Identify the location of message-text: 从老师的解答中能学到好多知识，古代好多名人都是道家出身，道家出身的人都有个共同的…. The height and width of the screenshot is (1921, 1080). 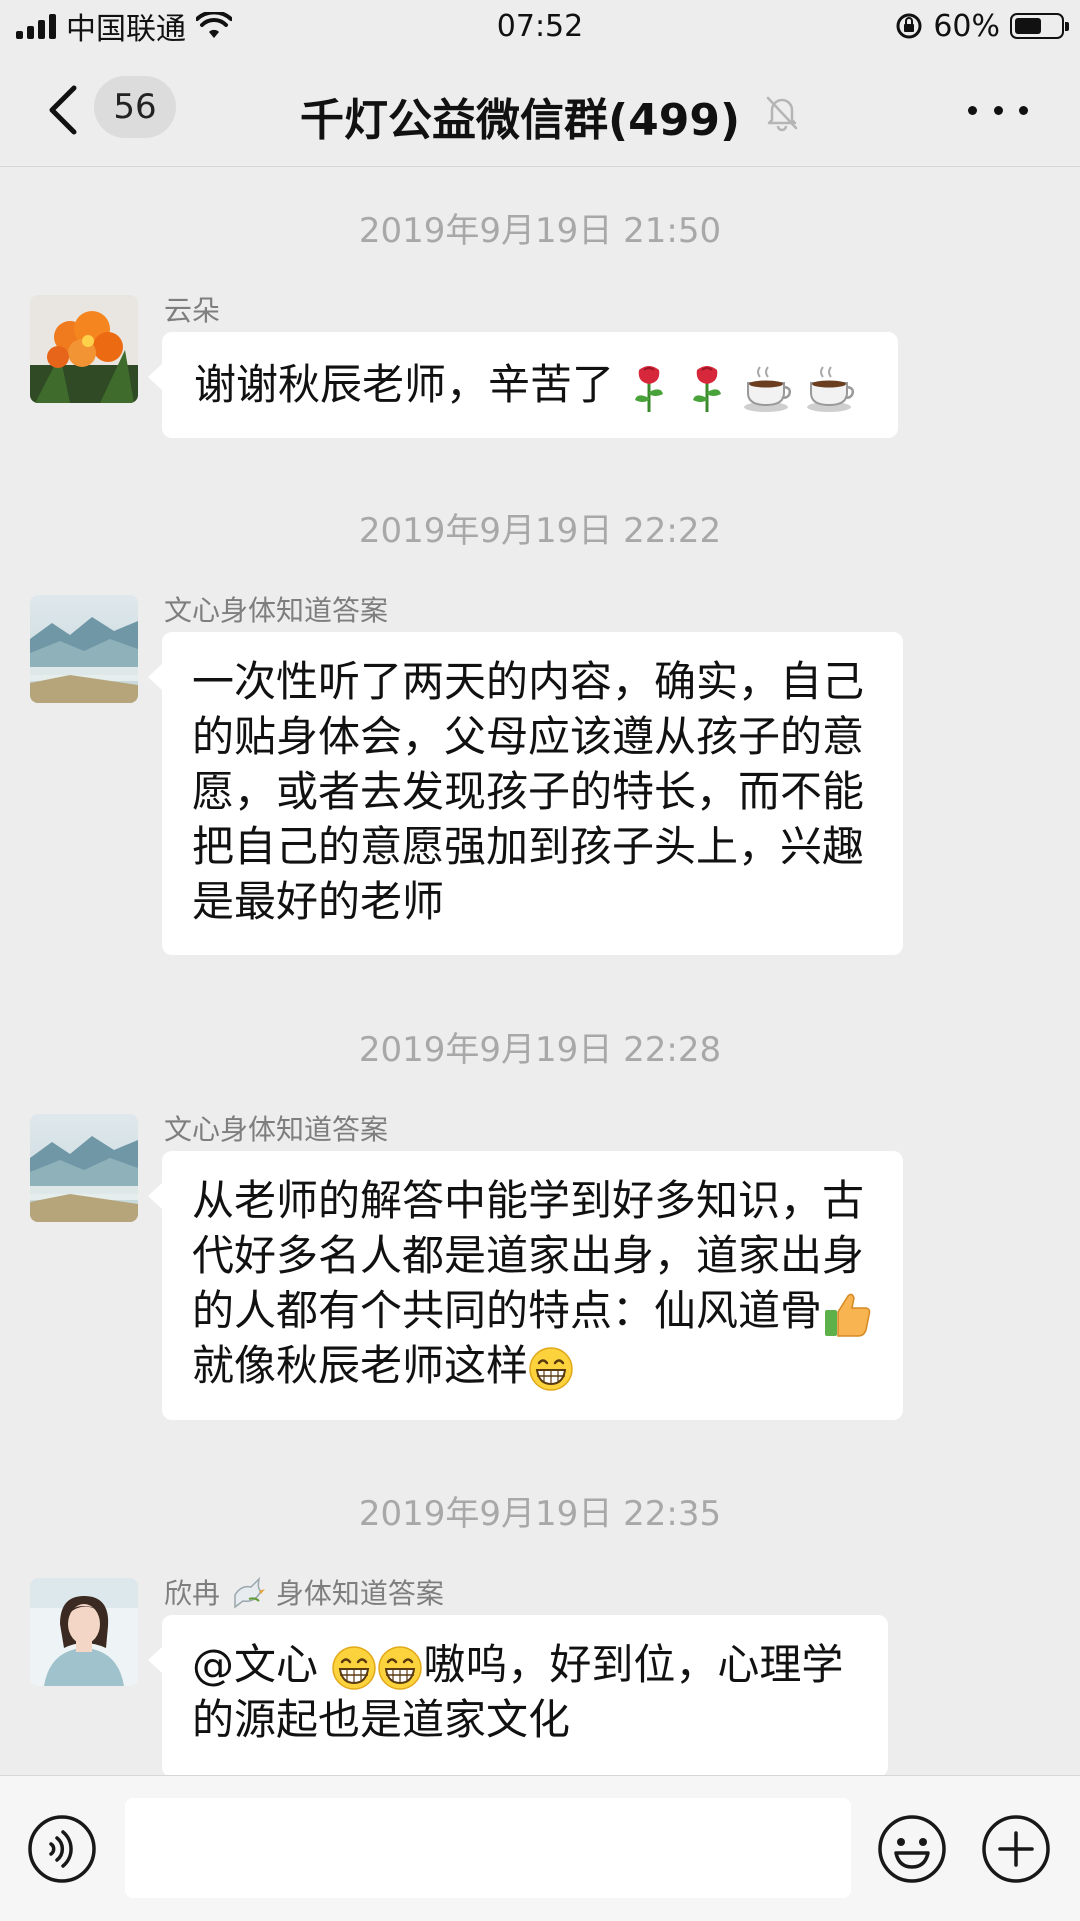
(528, 1255).